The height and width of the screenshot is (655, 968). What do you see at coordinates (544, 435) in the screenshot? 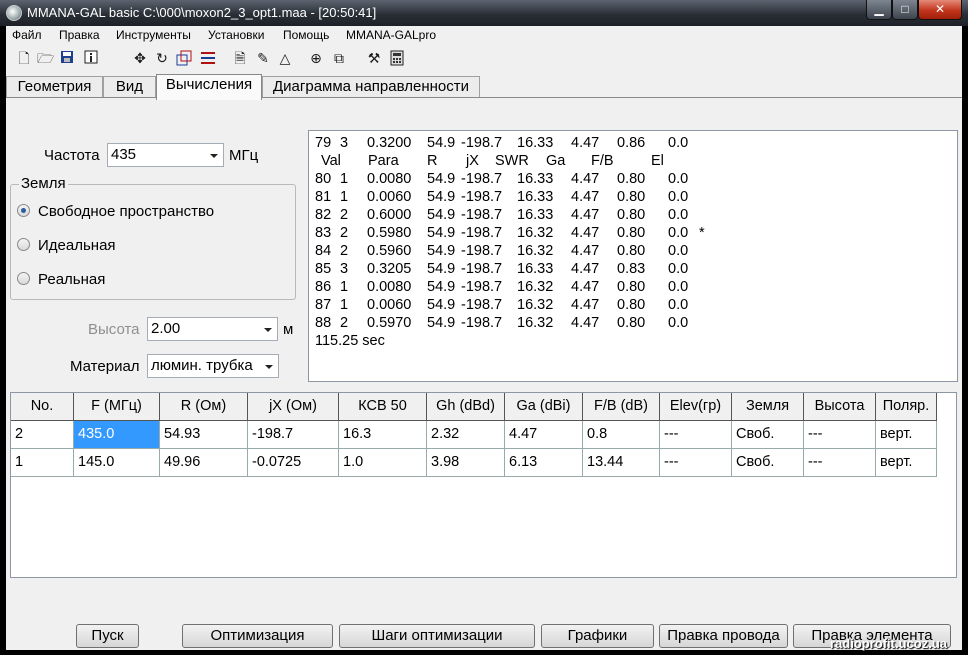
I see `table-cell: 4.47` at bounding box center [544, 435].